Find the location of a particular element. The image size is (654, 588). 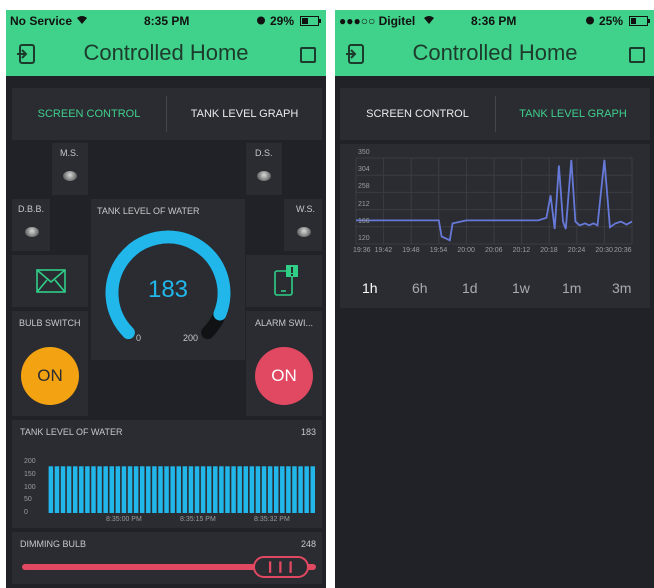

x-tick-label: 19:48 is located at coordinates (411, 250).